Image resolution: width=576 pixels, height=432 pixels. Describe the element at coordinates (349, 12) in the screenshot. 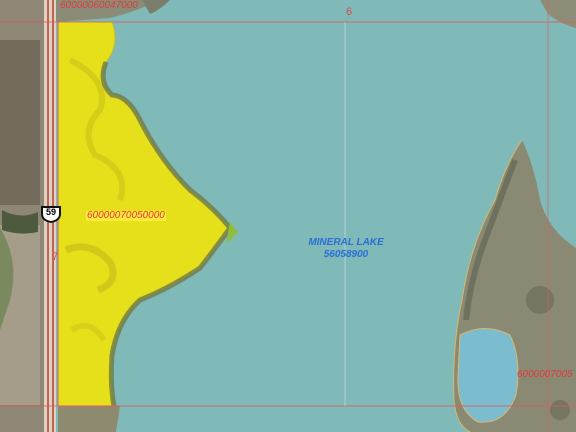

I see `section-number: 6` at that location.